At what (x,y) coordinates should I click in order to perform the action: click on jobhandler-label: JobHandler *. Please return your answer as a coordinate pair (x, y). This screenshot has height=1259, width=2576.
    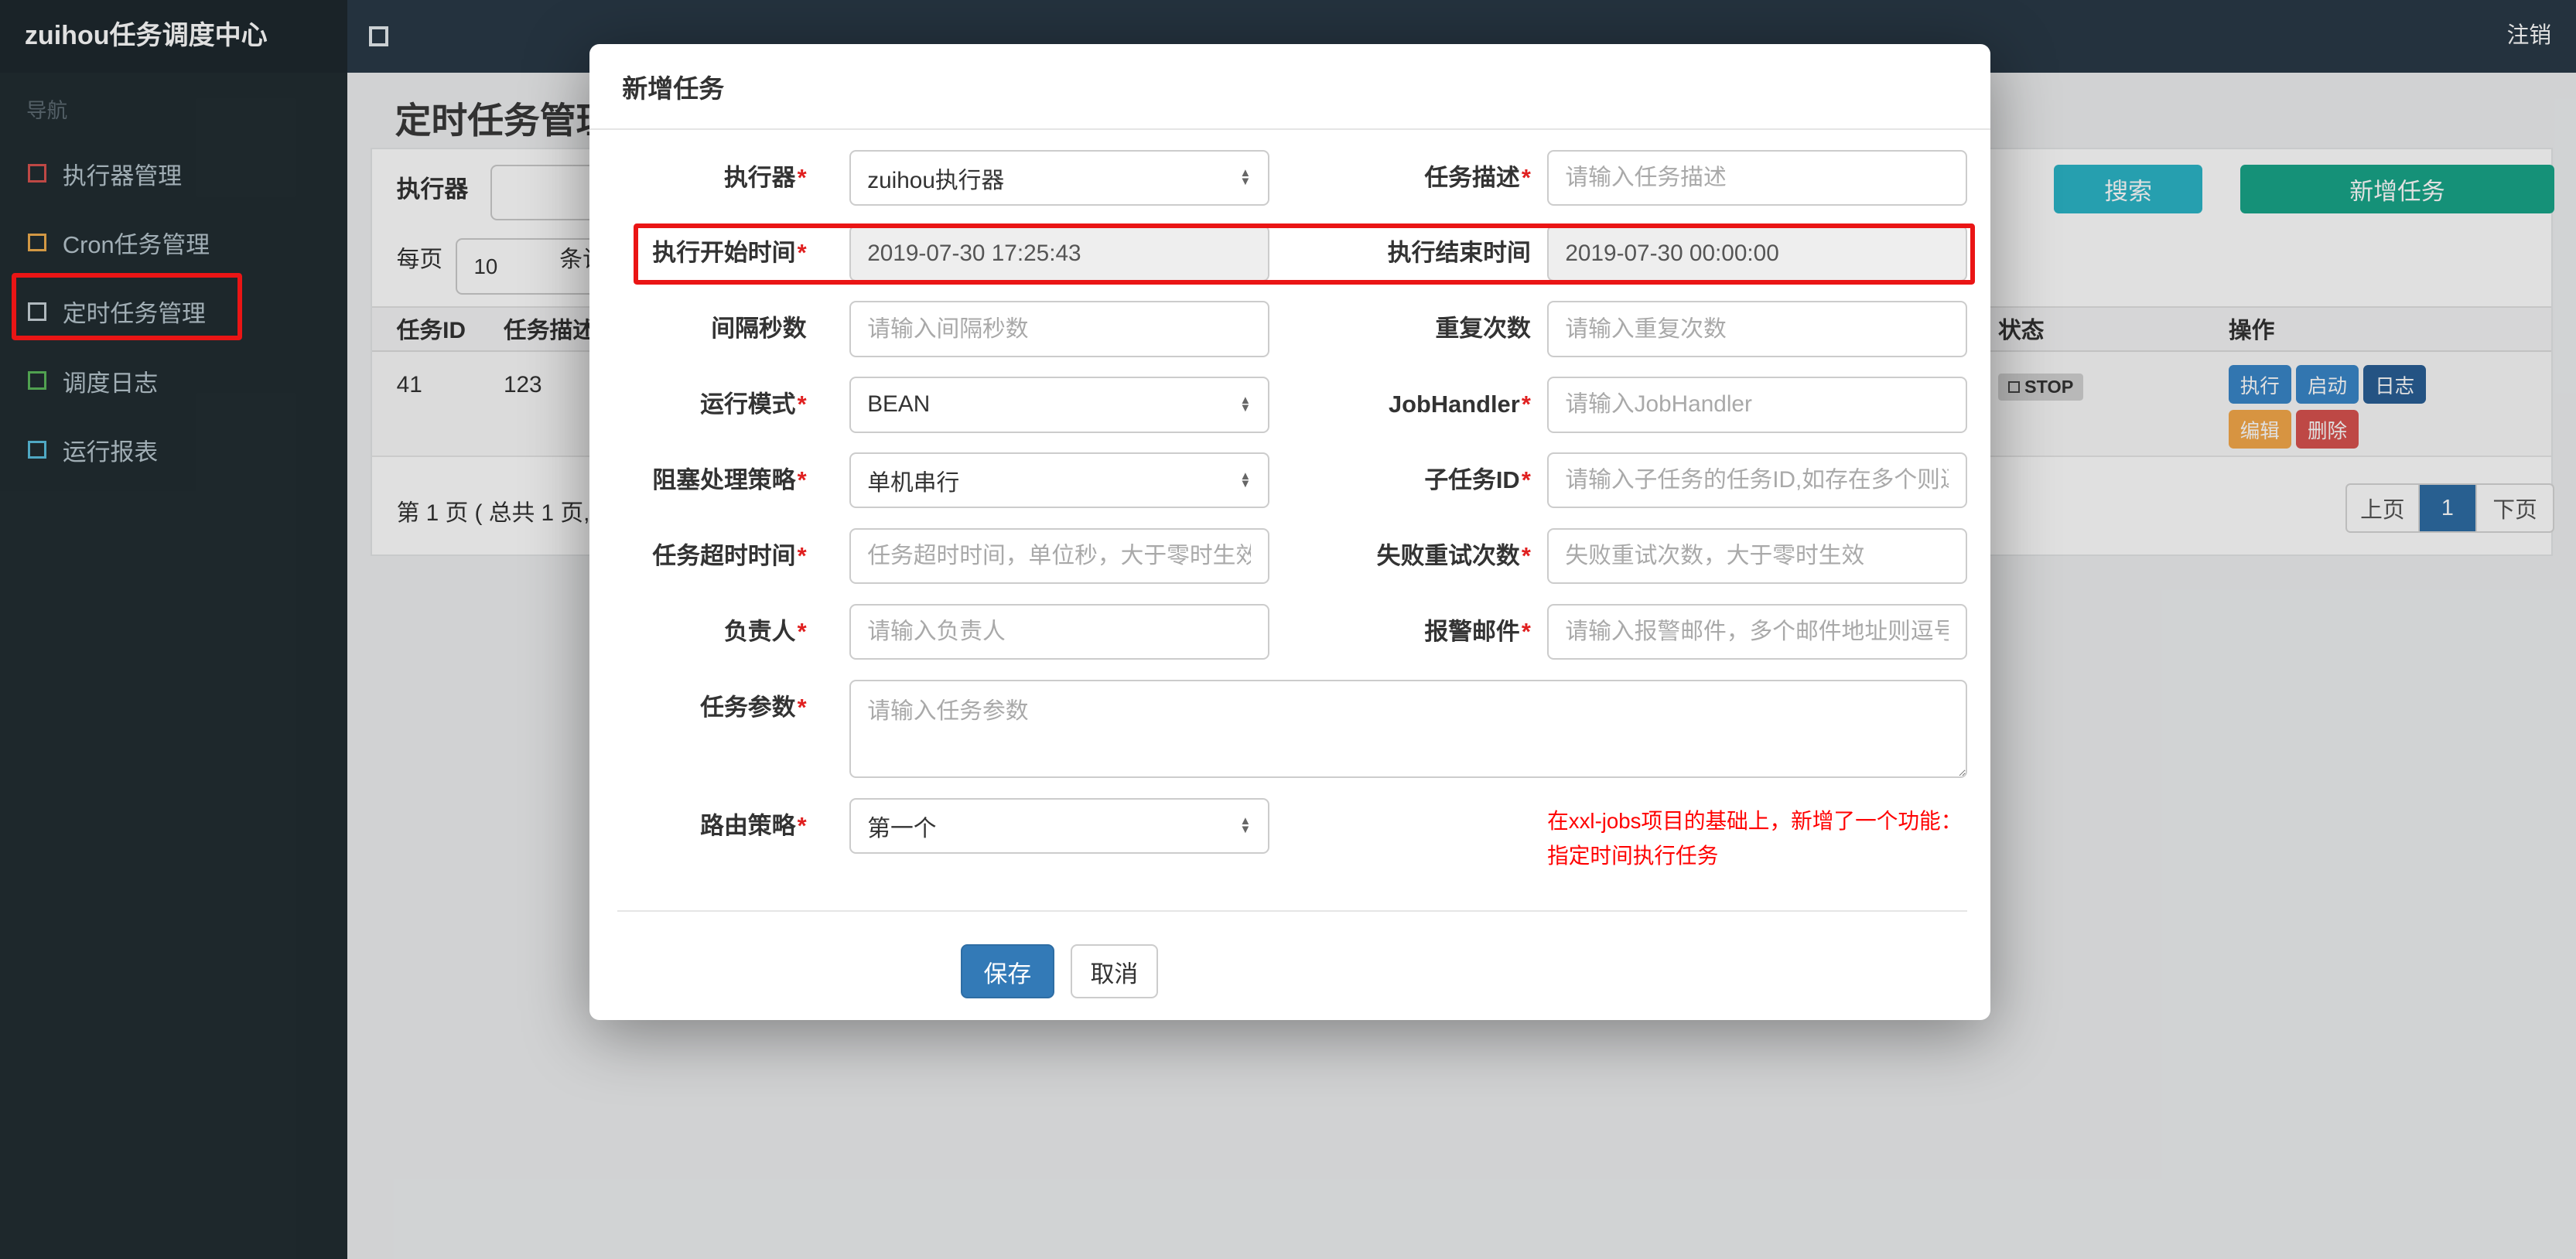
    Looking at the image, I should click on (1460, 405).